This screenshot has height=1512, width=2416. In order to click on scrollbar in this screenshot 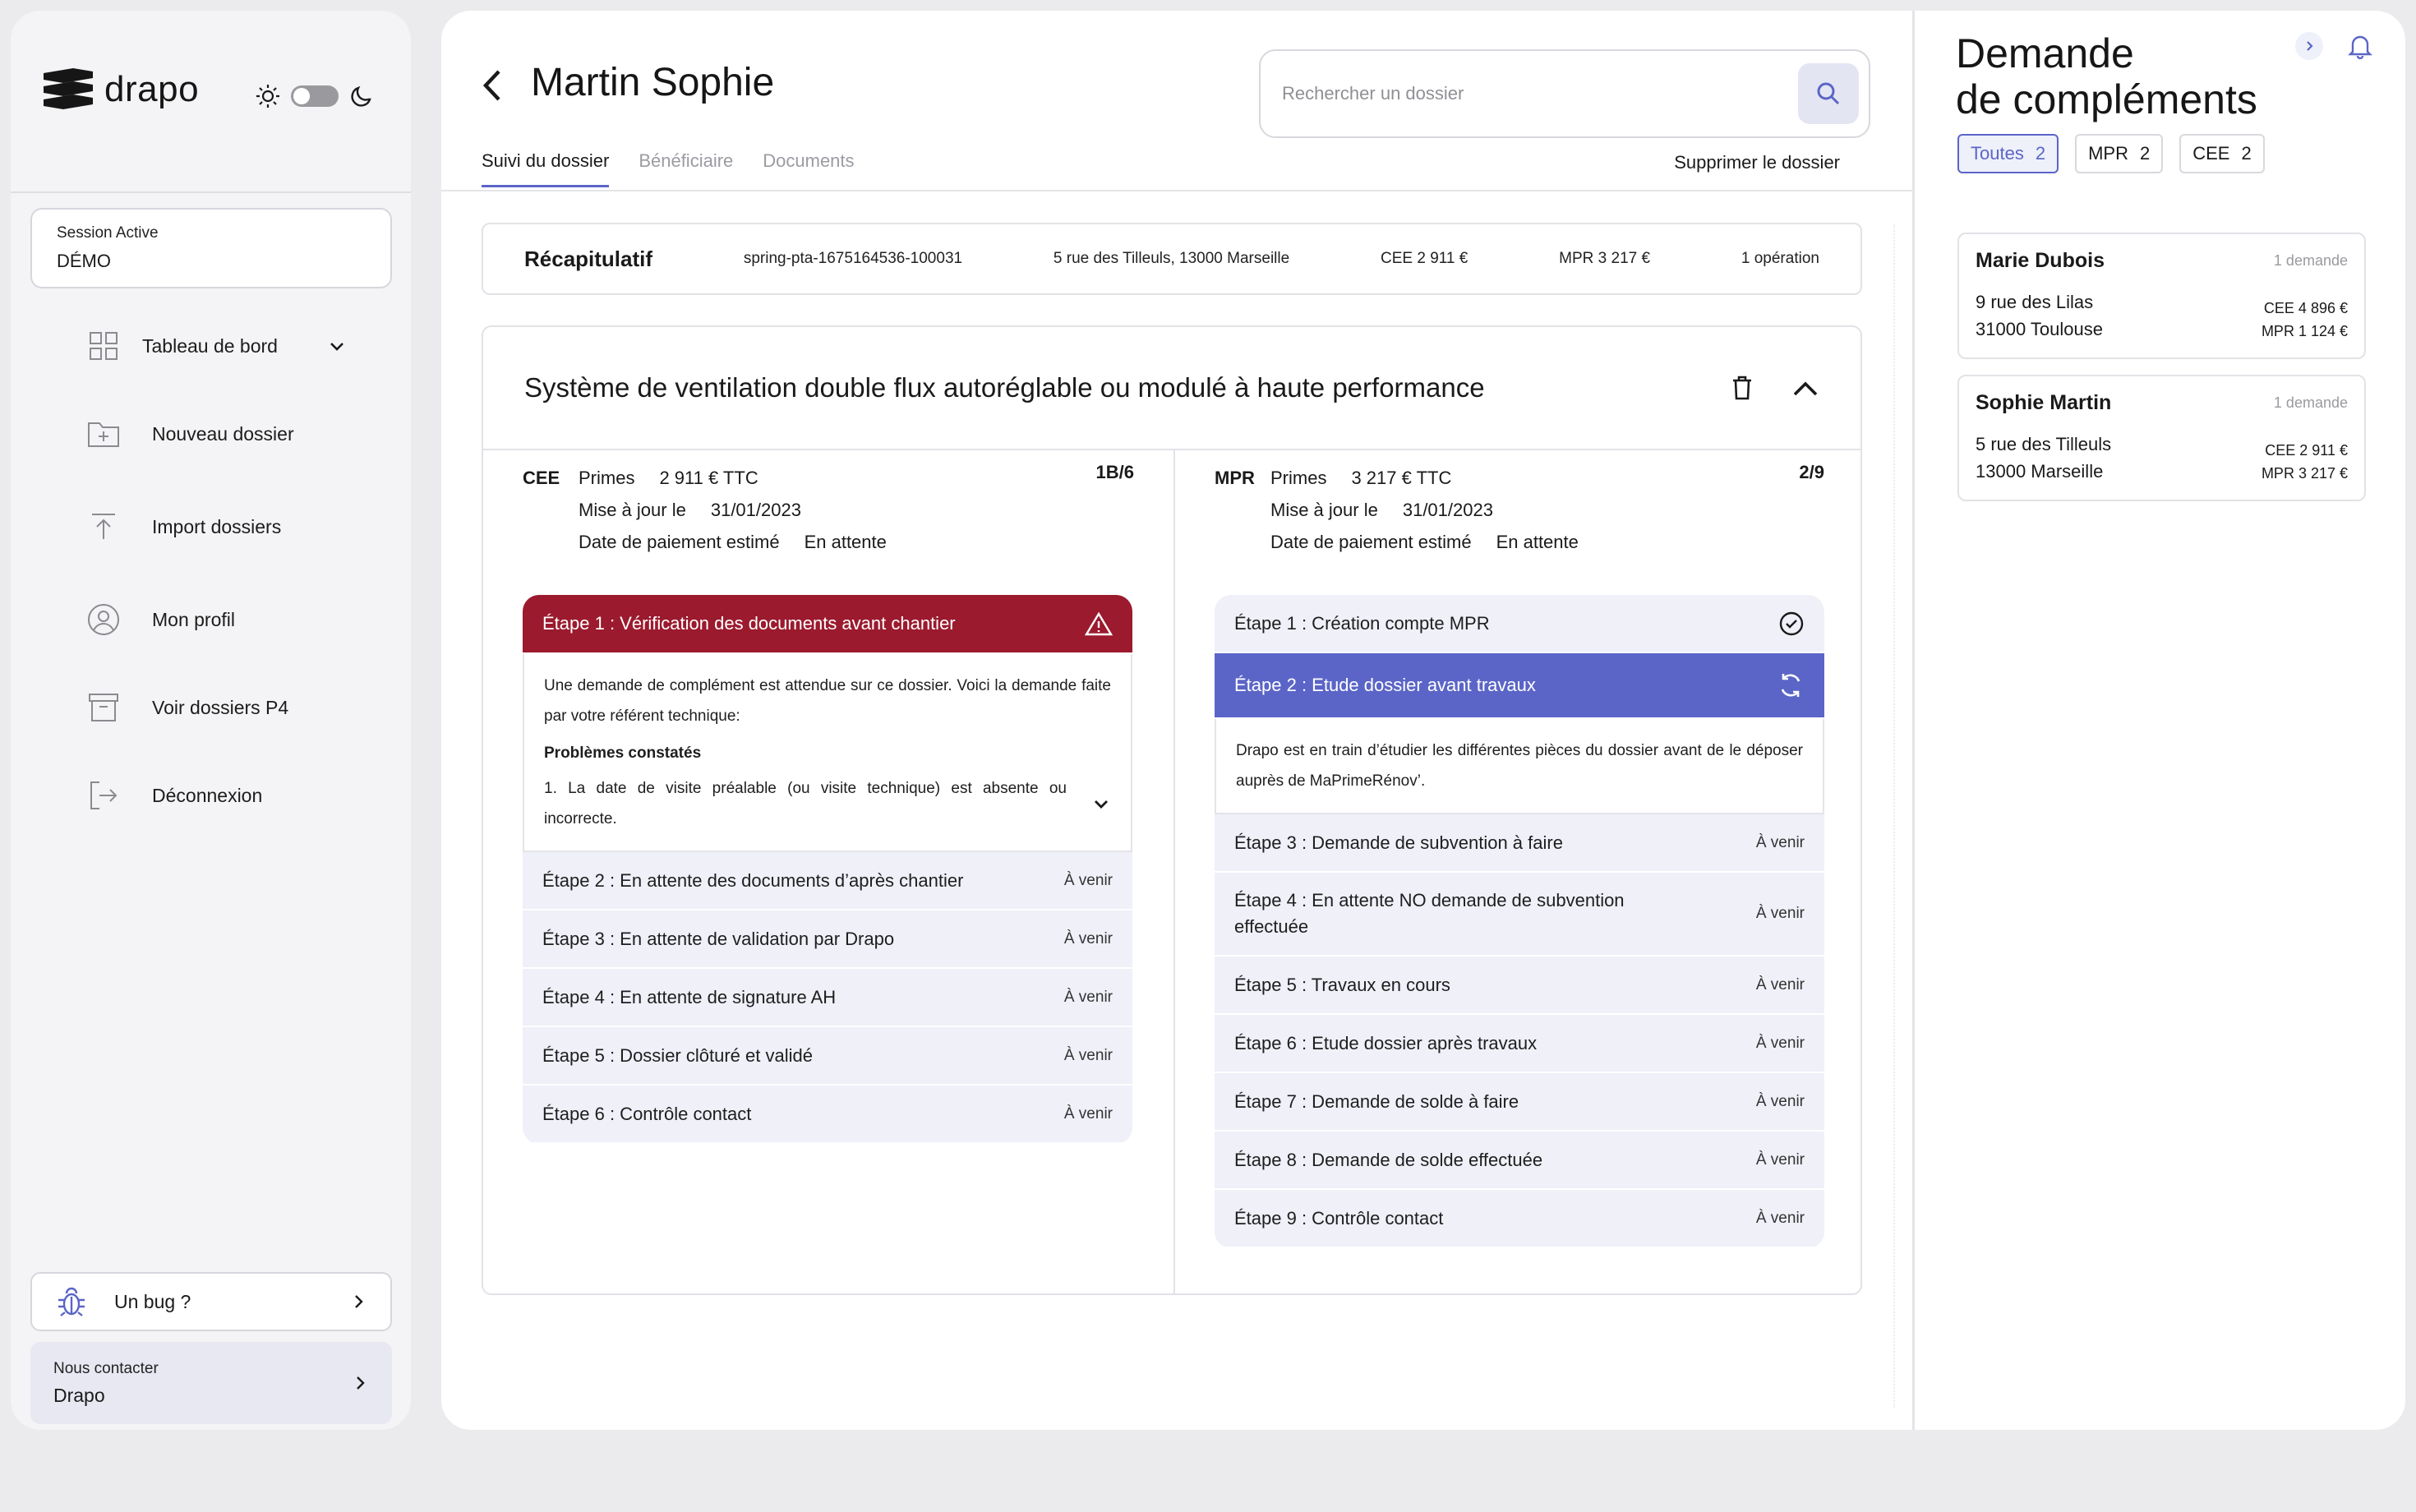, I will do `click(1895, 816)`.